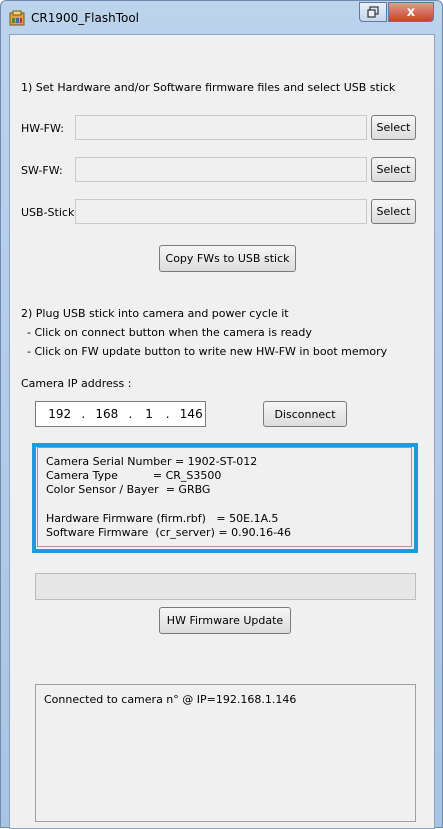 The image size is (443, 829). Describe the element at coordinates (107, 414) in the screenshot. I see `ip-octet-2: 168` at that location.